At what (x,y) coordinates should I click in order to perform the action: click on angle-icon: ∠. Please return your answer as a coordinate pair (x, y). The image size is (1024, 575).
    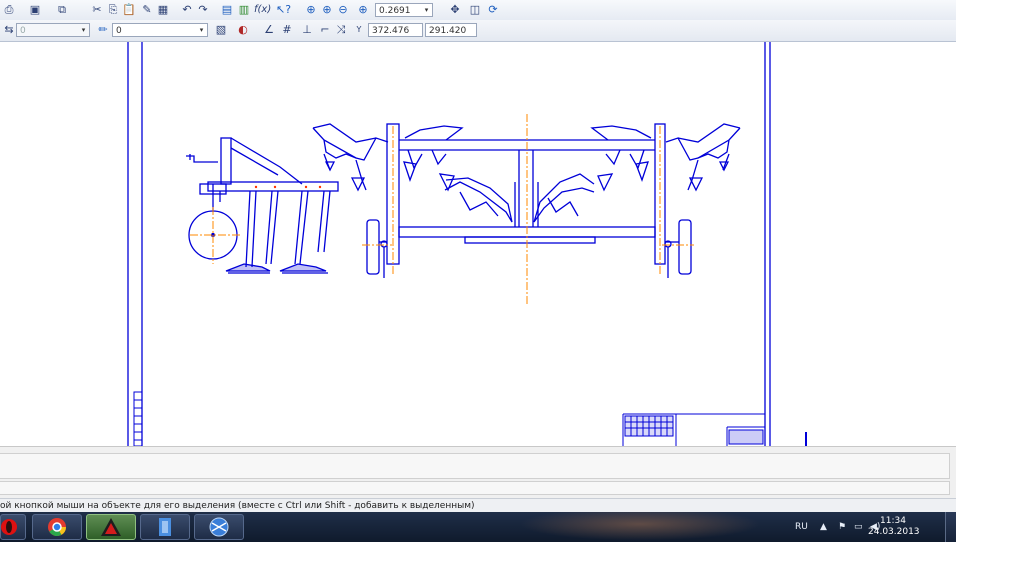
    Looking at the image, I should click on (269, 30).